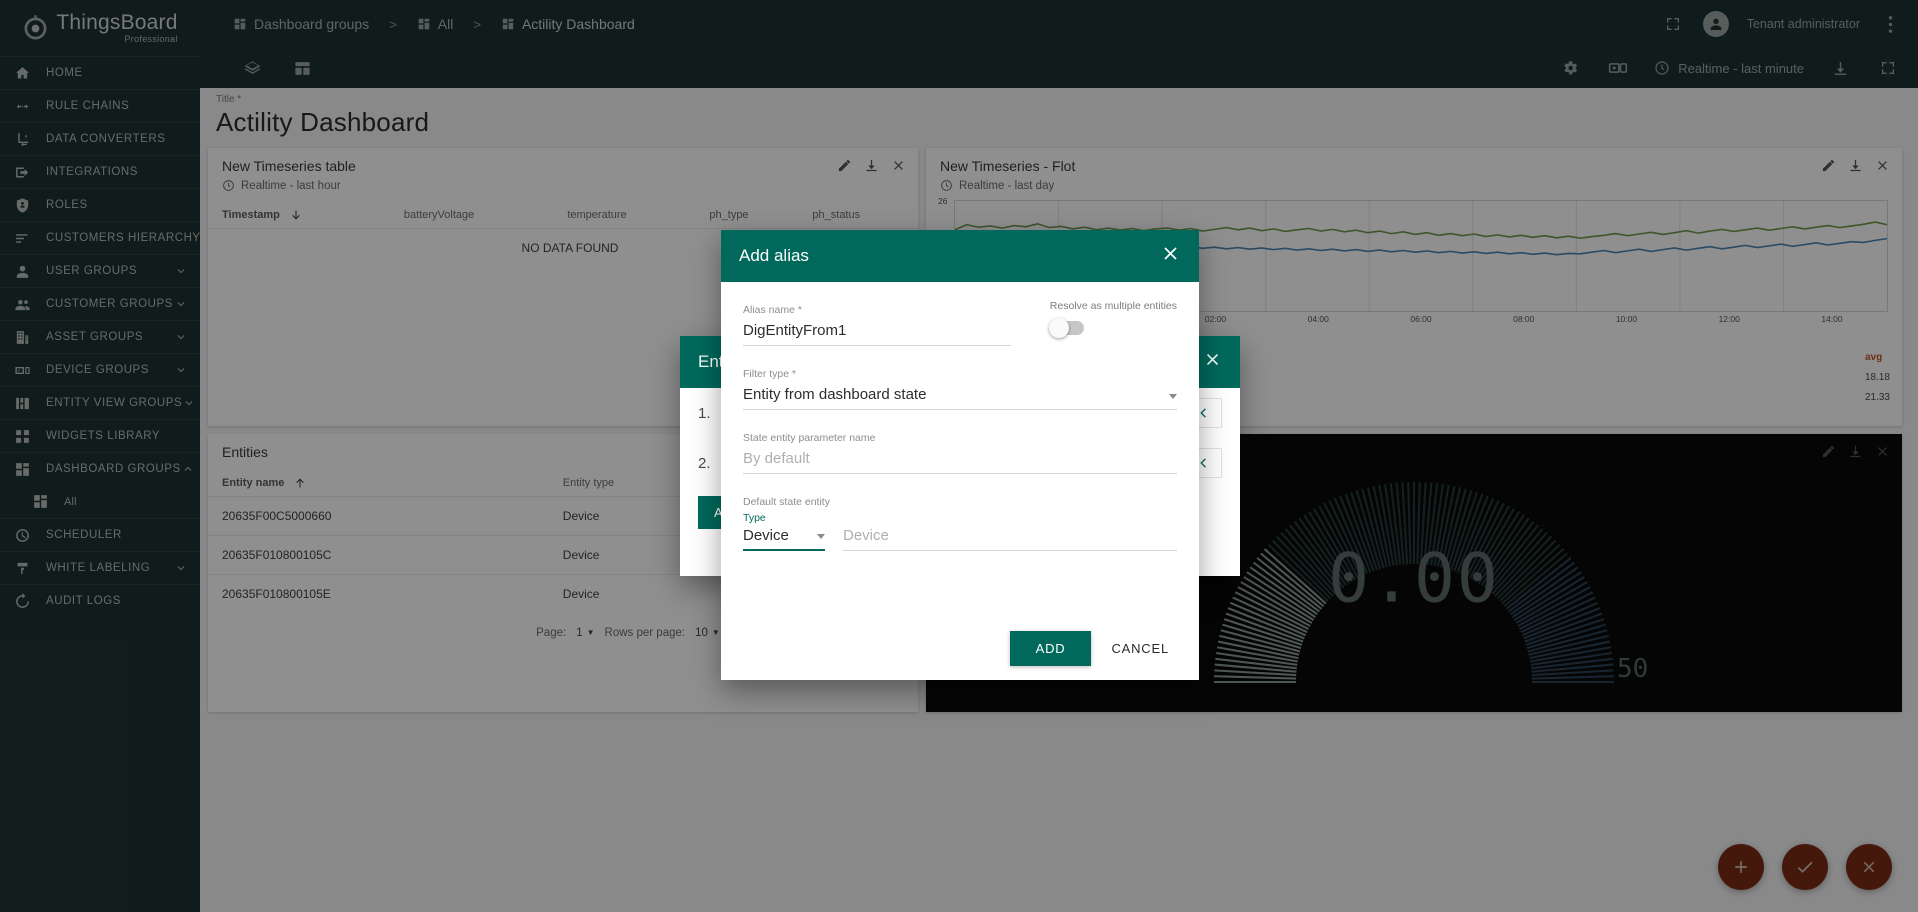  Describe the element at coordinates (766, 535) in the screenshot. I see `entity-type-value: Device` at that location.